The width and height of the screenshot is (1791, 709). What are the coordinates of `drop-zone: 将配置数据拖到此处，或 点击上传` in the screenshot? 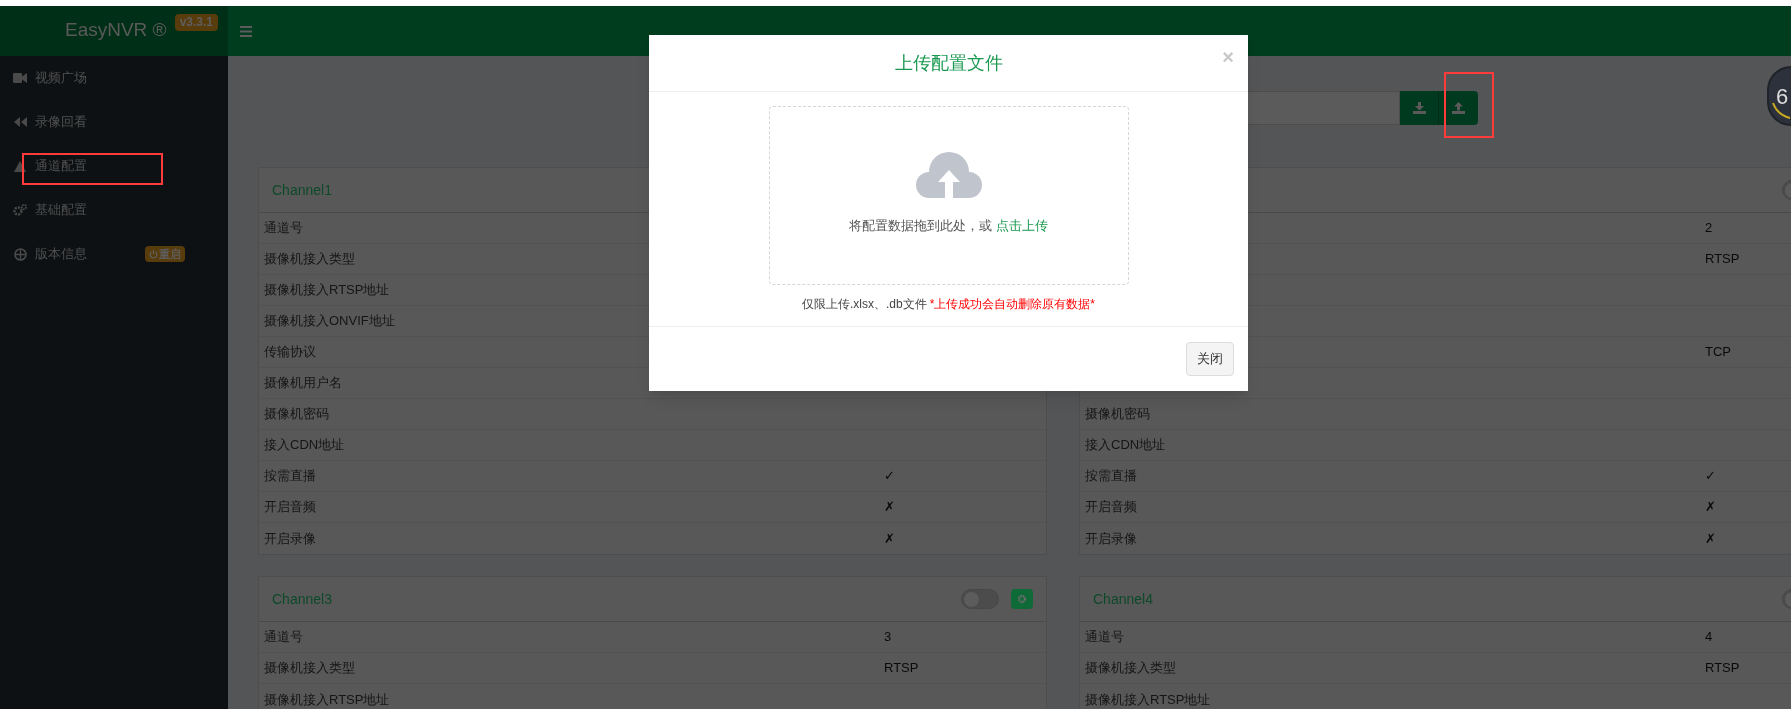 It's located at (948, 195).